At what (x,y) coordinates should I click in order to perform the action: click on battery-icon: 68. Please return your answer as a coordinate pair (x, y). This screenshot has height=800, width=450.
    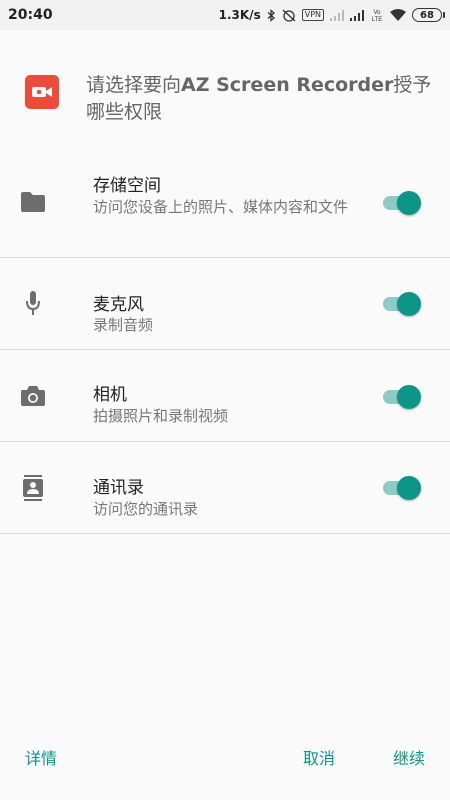
    Looking at the image, I should click on (428, 15).